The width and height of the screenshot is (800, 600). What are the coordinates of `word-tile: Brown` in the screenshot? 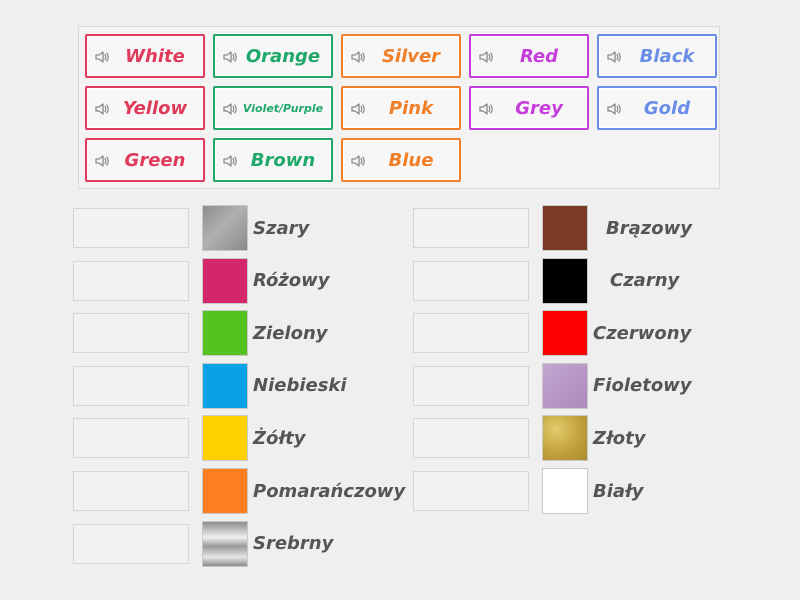 It's located at (273, 160).